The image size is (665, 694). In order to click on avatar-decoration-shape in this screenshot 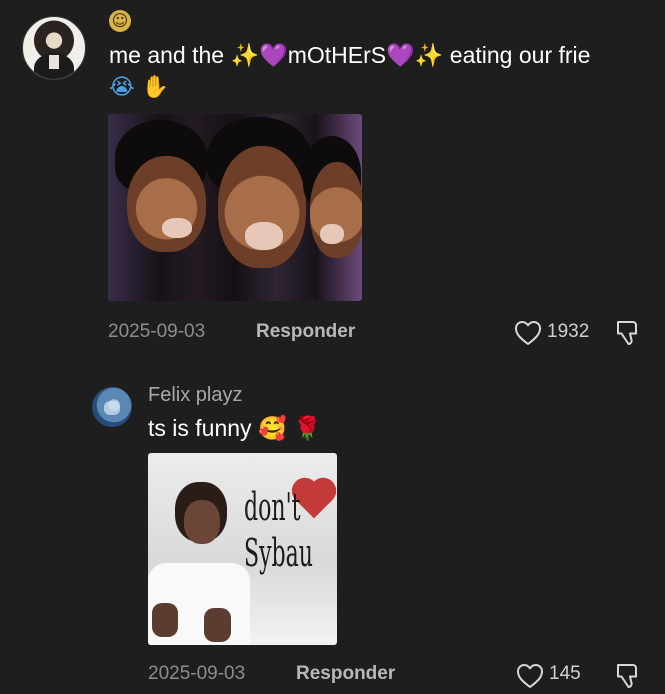, I will do `click(112, 408)`.